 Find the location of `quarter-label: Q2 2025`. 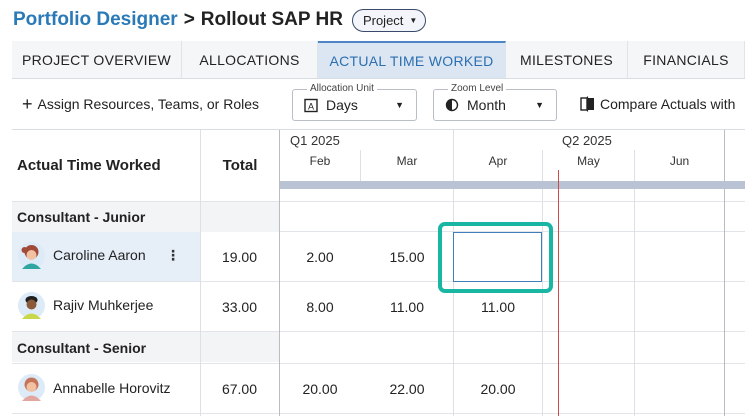

quarter-label: Q2 2025 is located at coordinates (587, 140).